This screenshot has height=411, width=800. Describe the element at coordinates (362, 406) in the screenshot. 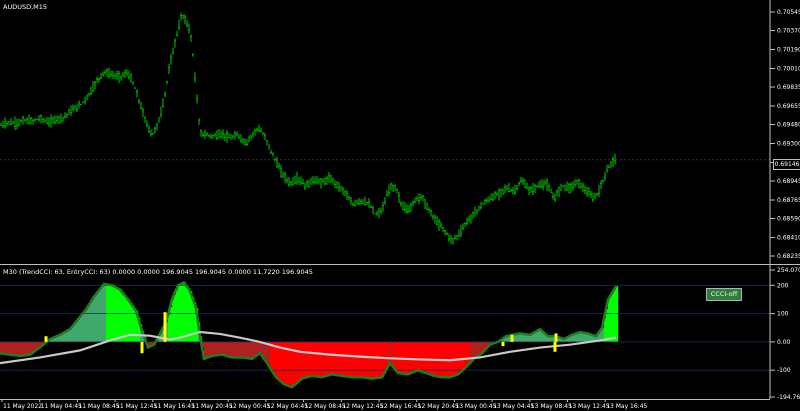

I see `time-tick-label: 12 May 12:45` at that location.